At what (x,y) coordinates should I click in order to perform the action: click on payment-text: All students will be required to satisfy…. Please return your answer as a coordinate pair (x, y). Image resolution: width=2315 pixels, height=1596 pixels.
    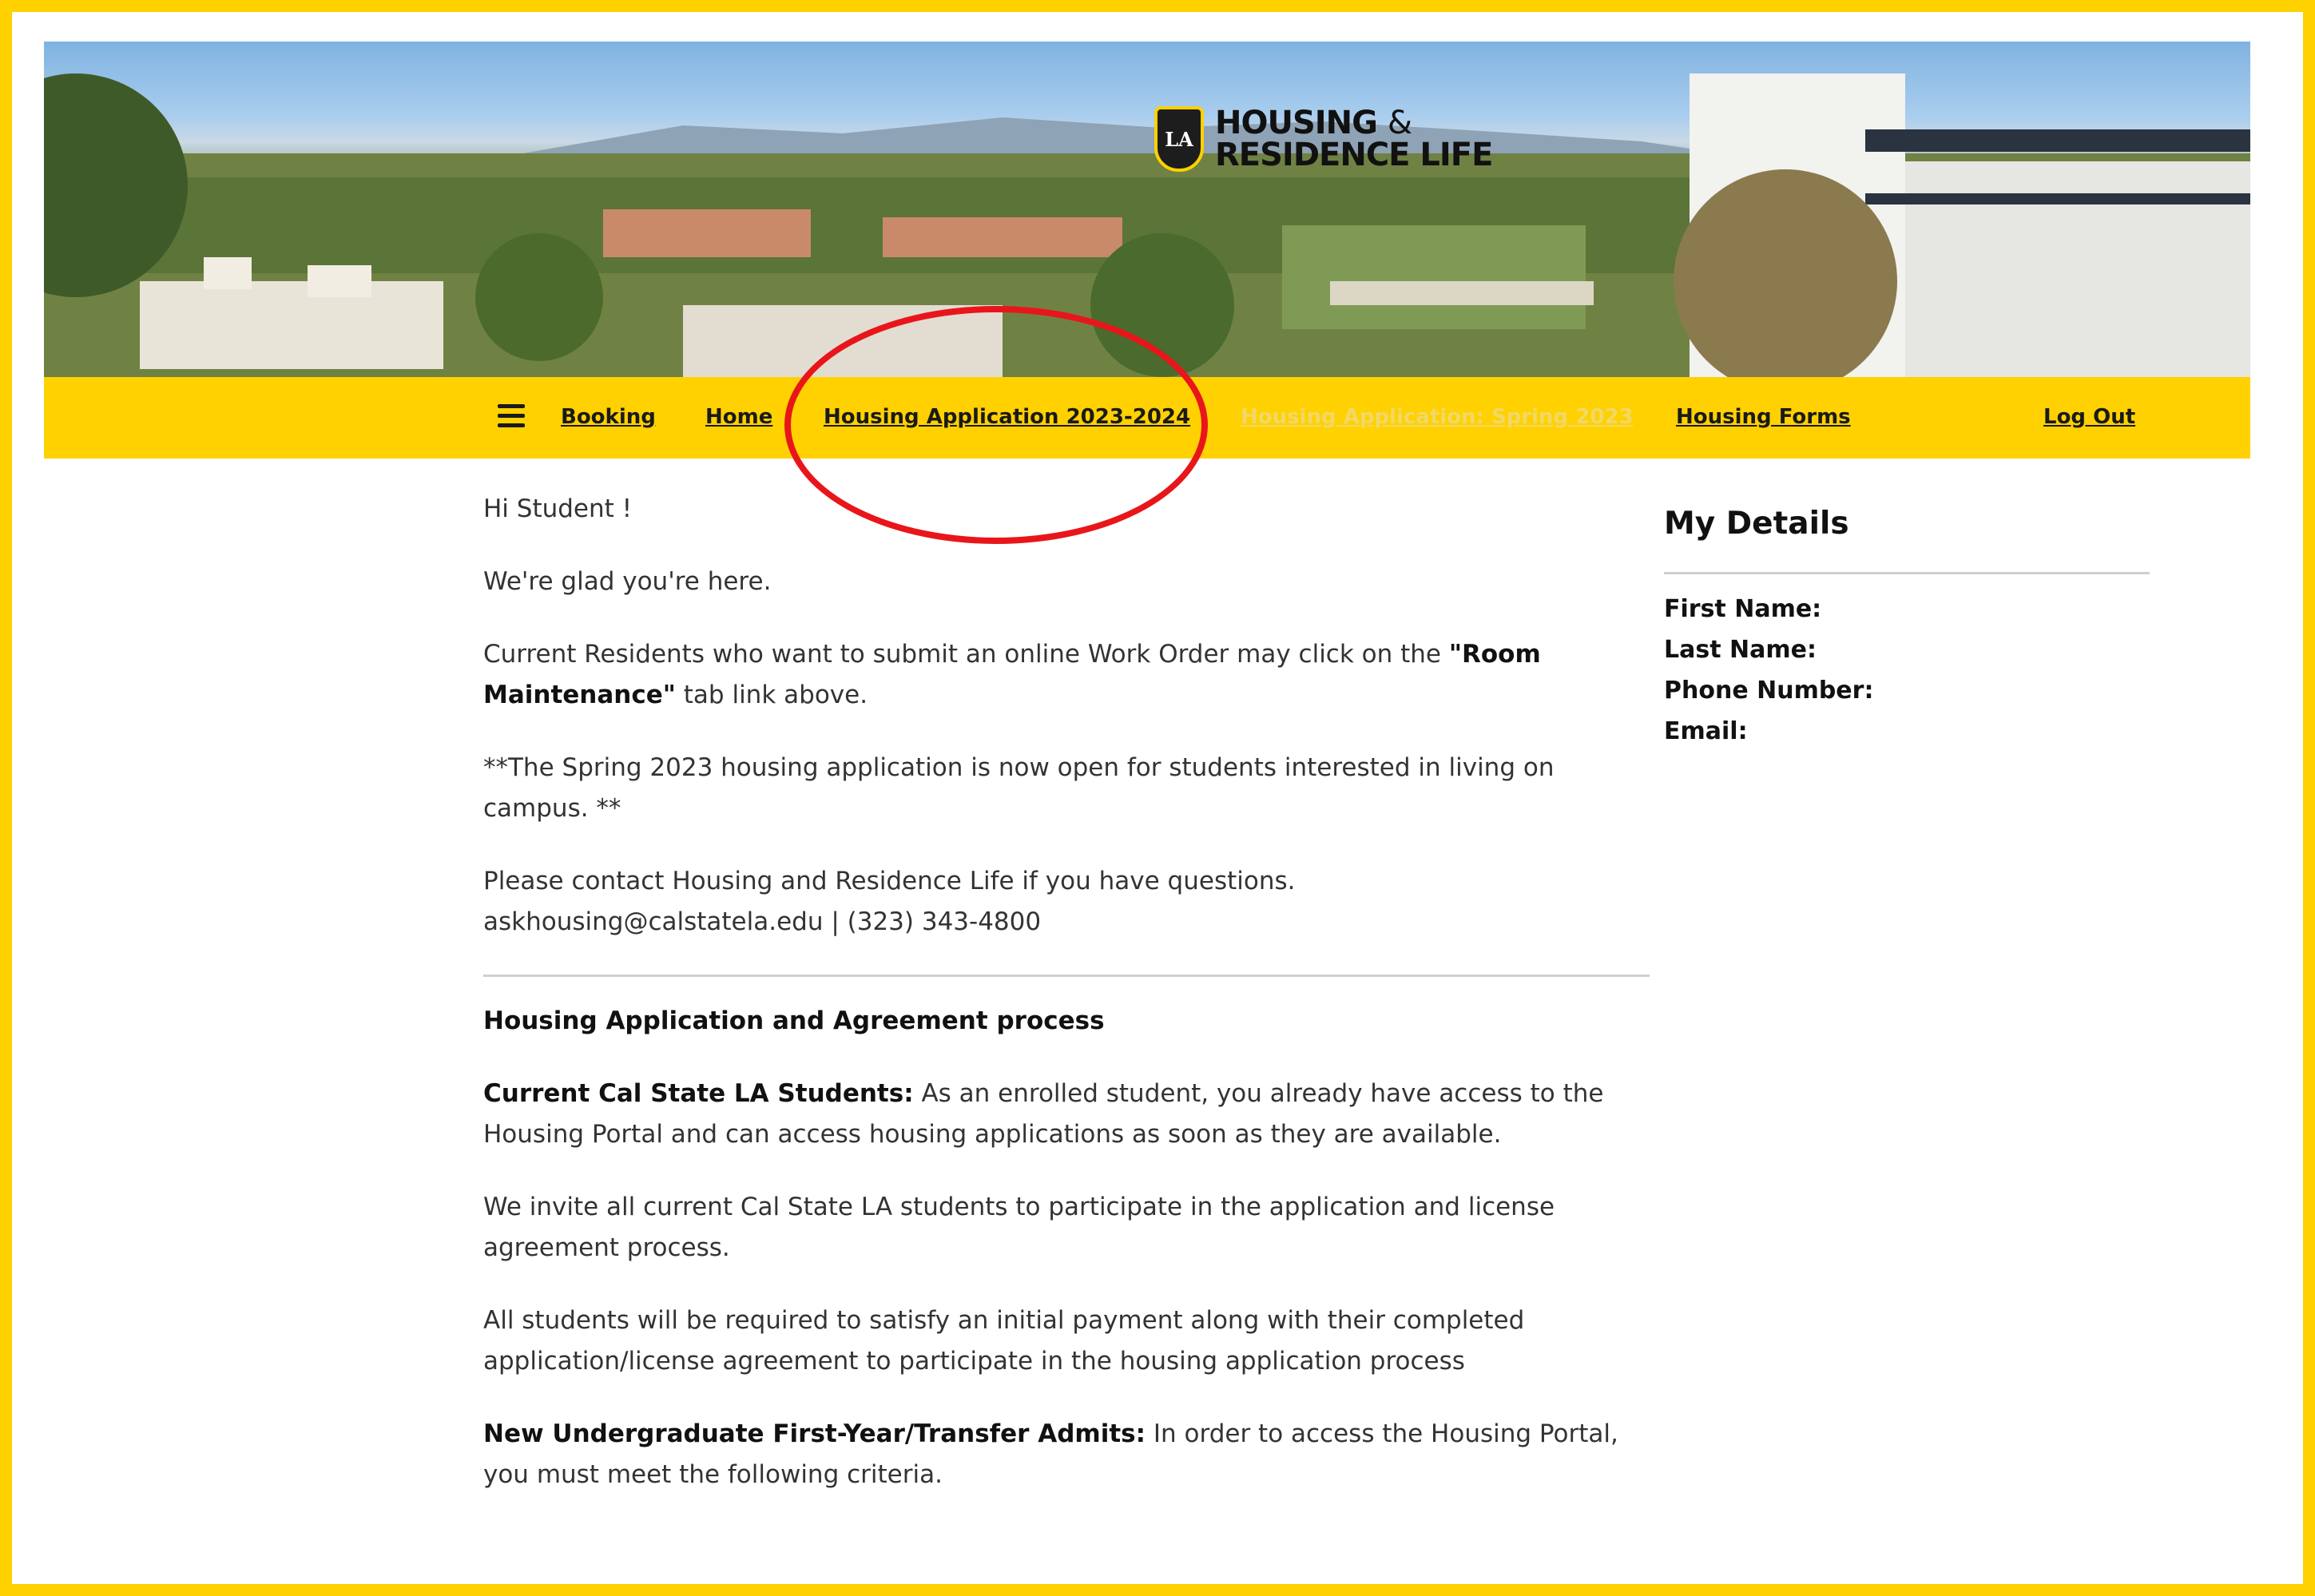
    Looking at the image, I should click on (1004, 1341).